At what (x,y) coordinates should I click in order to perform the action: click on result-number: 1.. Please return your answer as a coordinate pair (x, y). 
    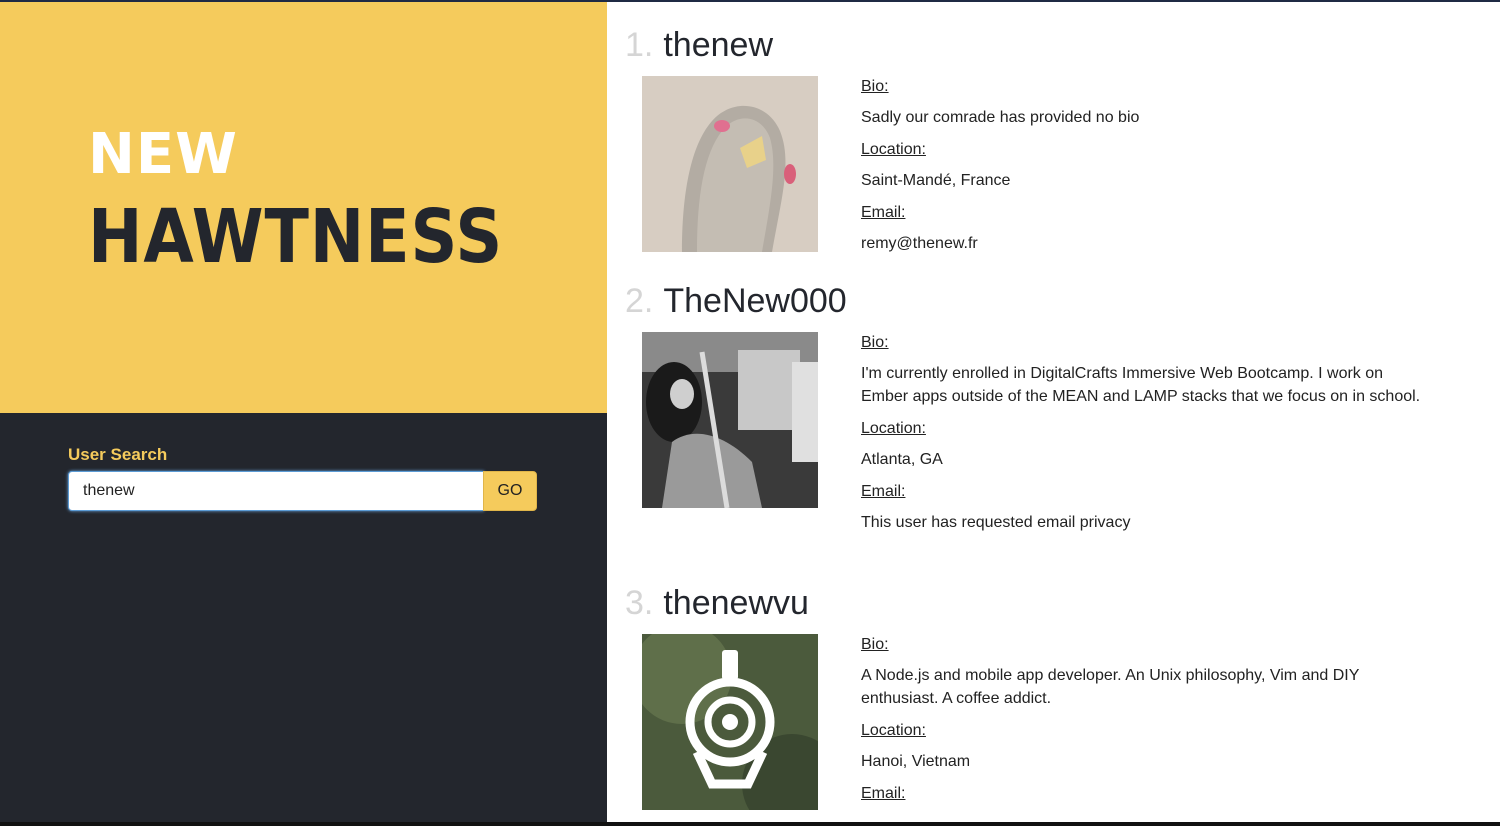
    Looking at the image, I should click on (639, 45).